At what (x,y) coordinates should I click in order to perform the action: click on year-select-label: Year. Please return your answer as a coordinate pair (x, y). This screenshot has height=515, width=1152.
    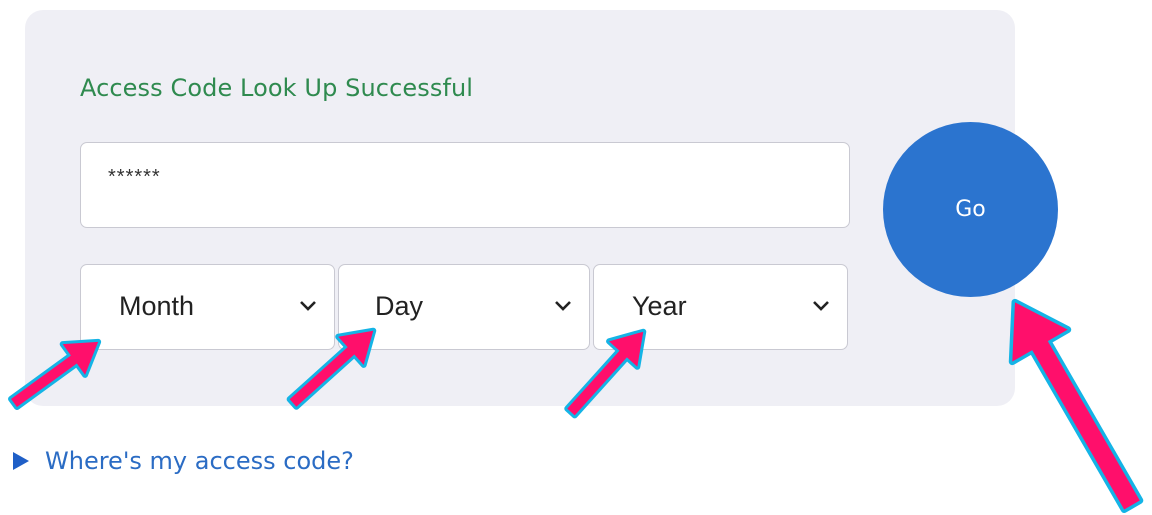
    Looking at the image, I should click on (659, 306).